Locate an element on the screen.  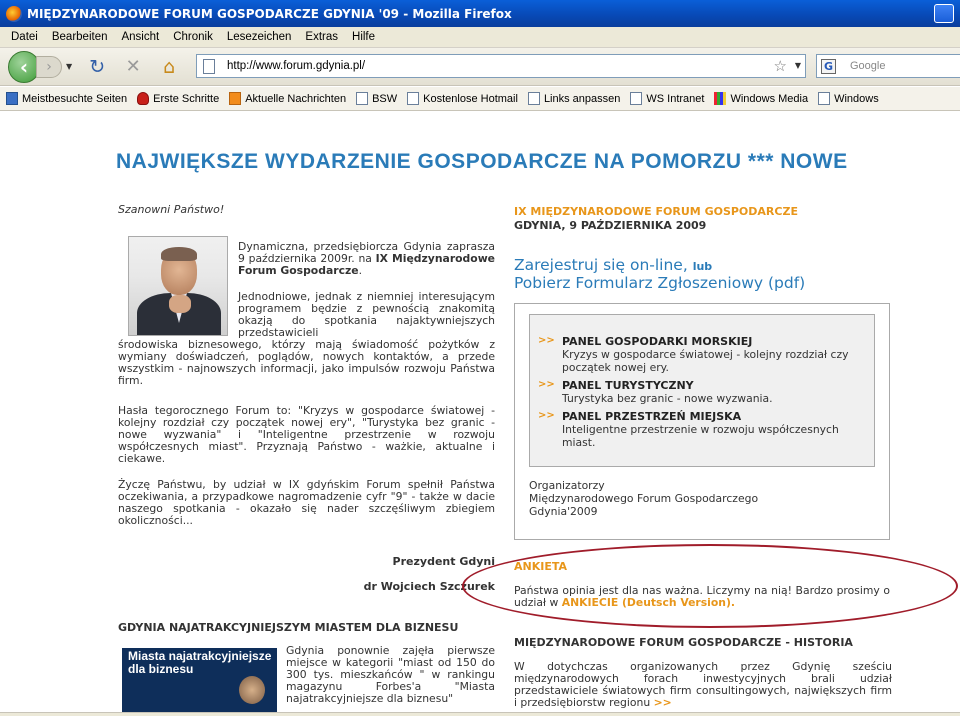
panel-title: PANEL TURYSTYCZNY is located at coordinates (628, 385).